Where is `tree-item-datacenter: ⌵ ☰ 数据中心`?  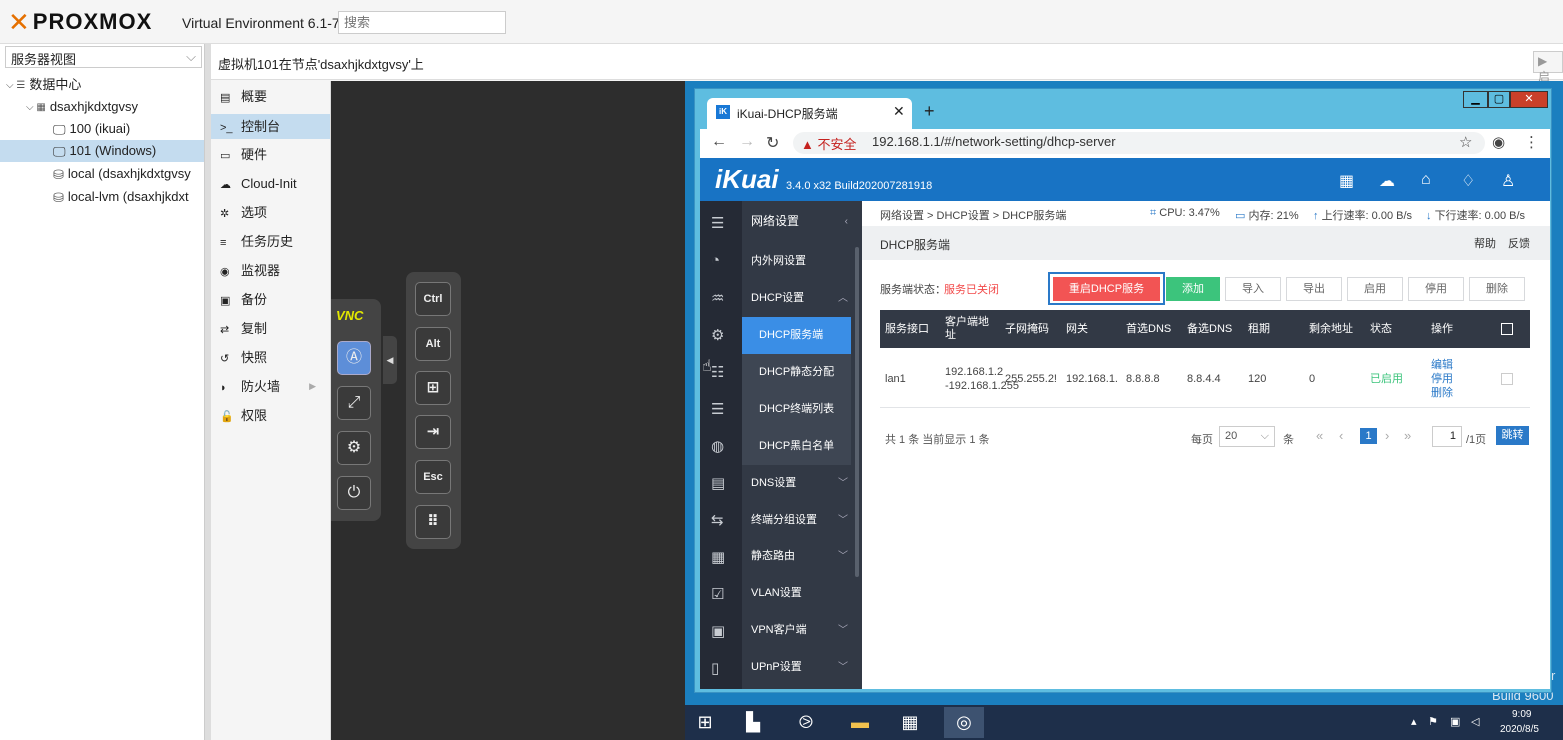
tree-item-datacenter: ⌵ ☰ 数据中心 is located at coordinates (102, 85).